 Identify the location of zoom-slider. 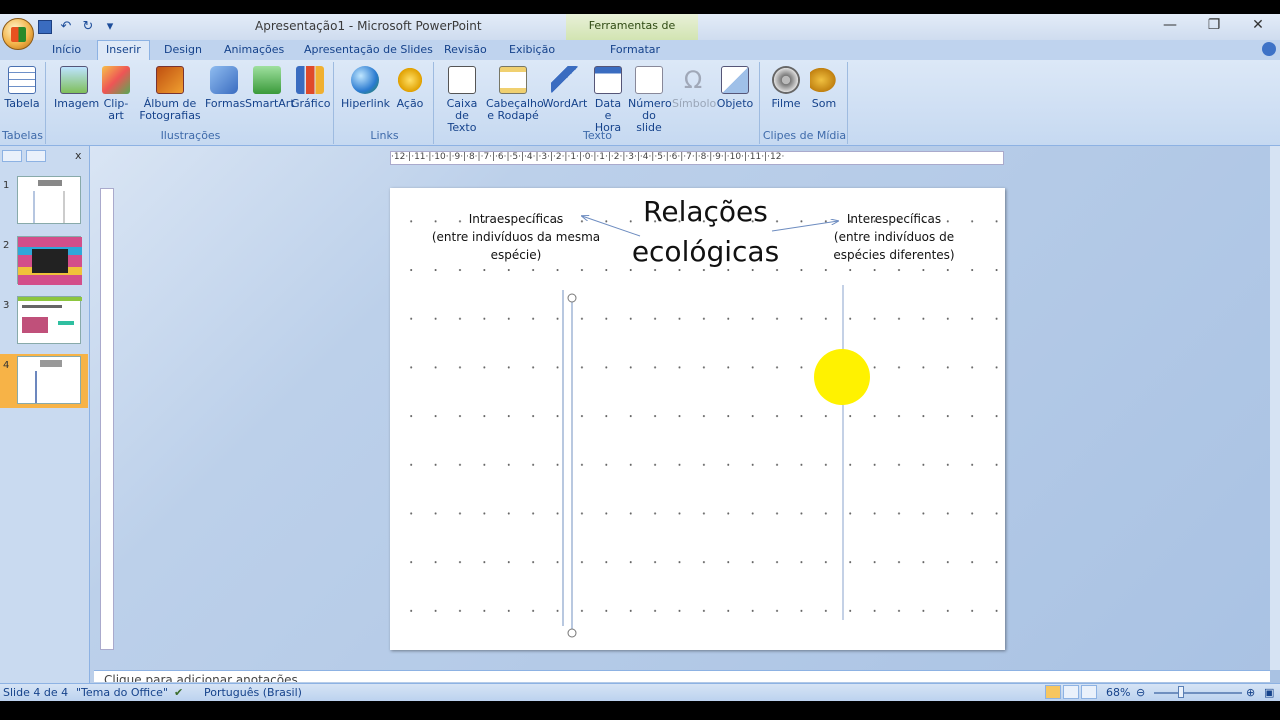
(1198, 693).